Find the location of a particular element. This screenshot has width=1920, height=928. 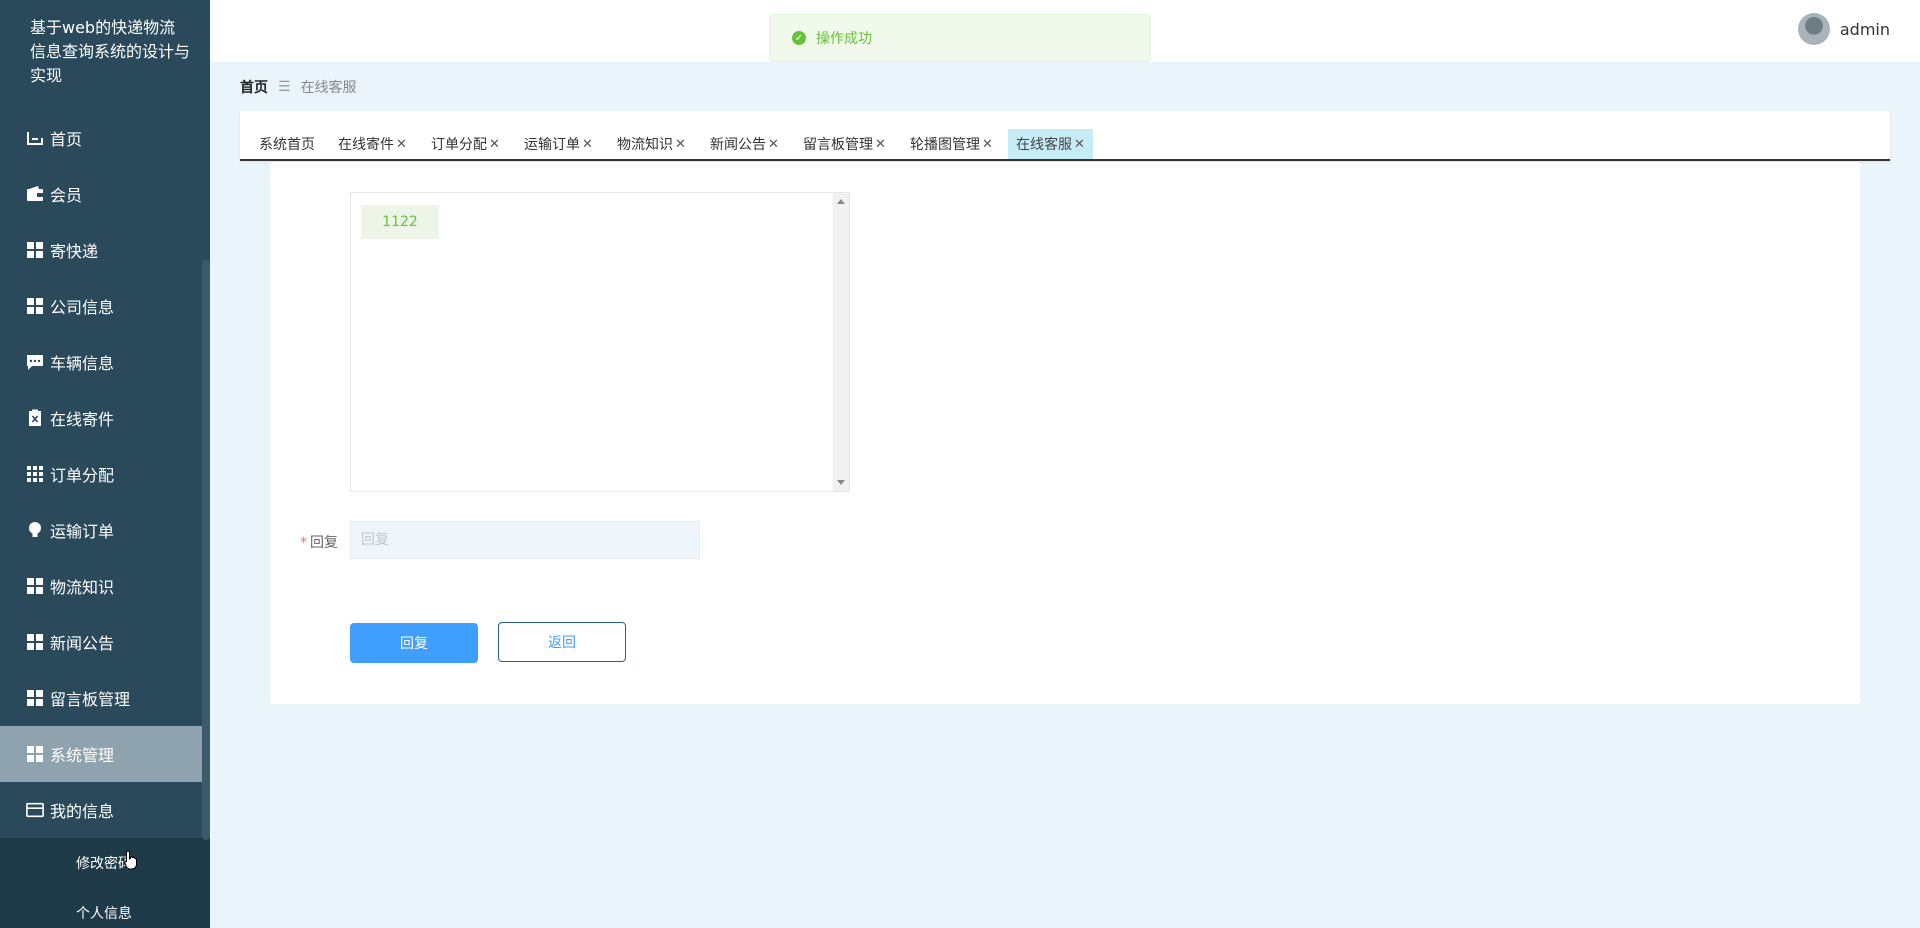

tab-carousel: 轮播图管理 ✕ is located at coordinates (951, 144).